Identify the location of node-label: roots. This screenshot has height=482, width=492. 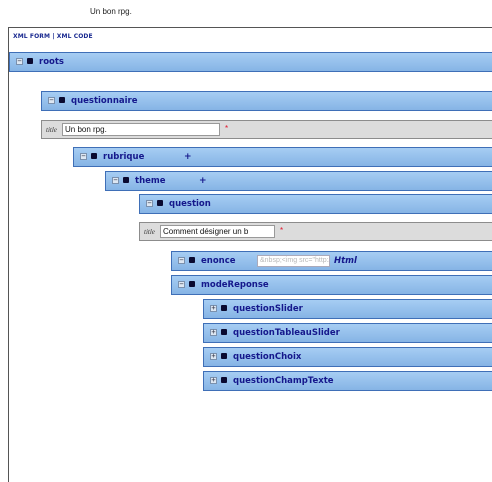
(51, 62).